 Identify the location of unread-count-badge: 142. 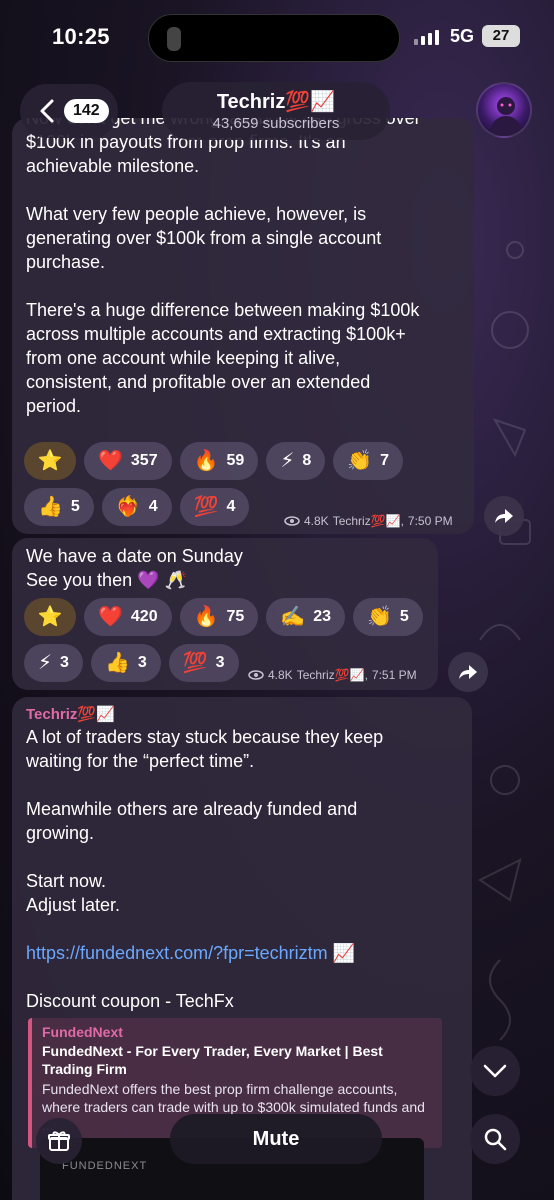
(86, 111).